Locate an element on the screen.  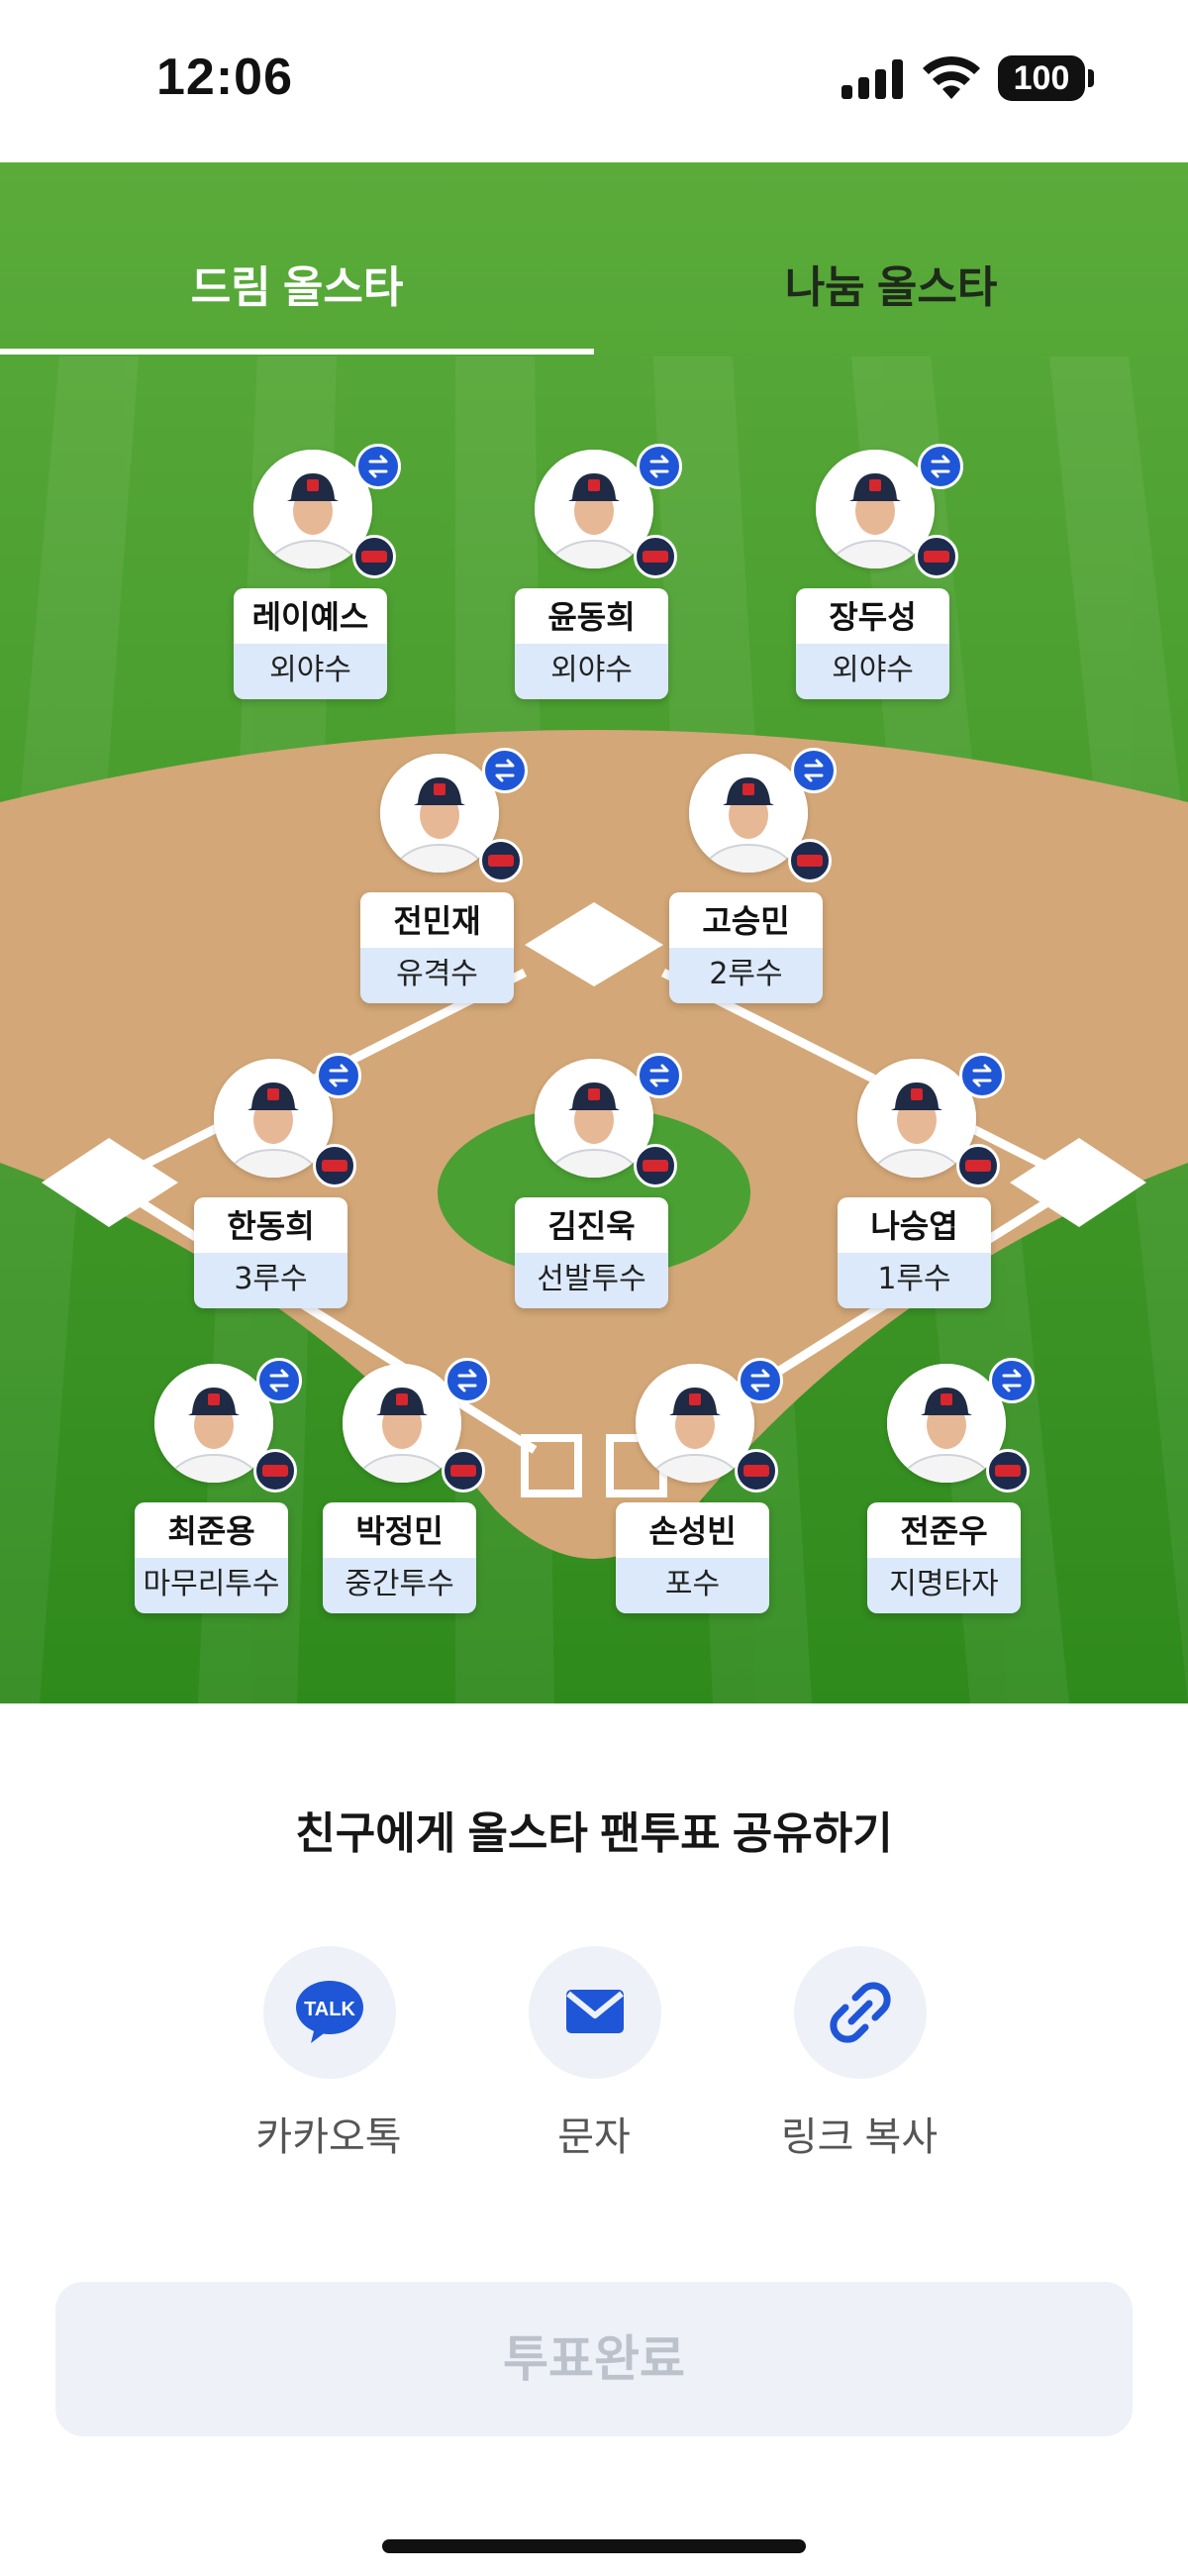
player-name-card: 레이예스 외야수 is located at coordinates (311, 643).